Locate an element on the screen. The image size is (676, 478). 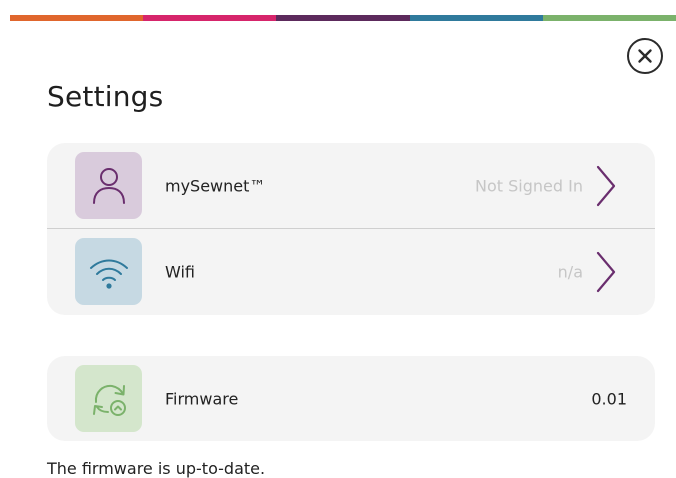
brand-color-stripe is located at coordinates (343, 18).